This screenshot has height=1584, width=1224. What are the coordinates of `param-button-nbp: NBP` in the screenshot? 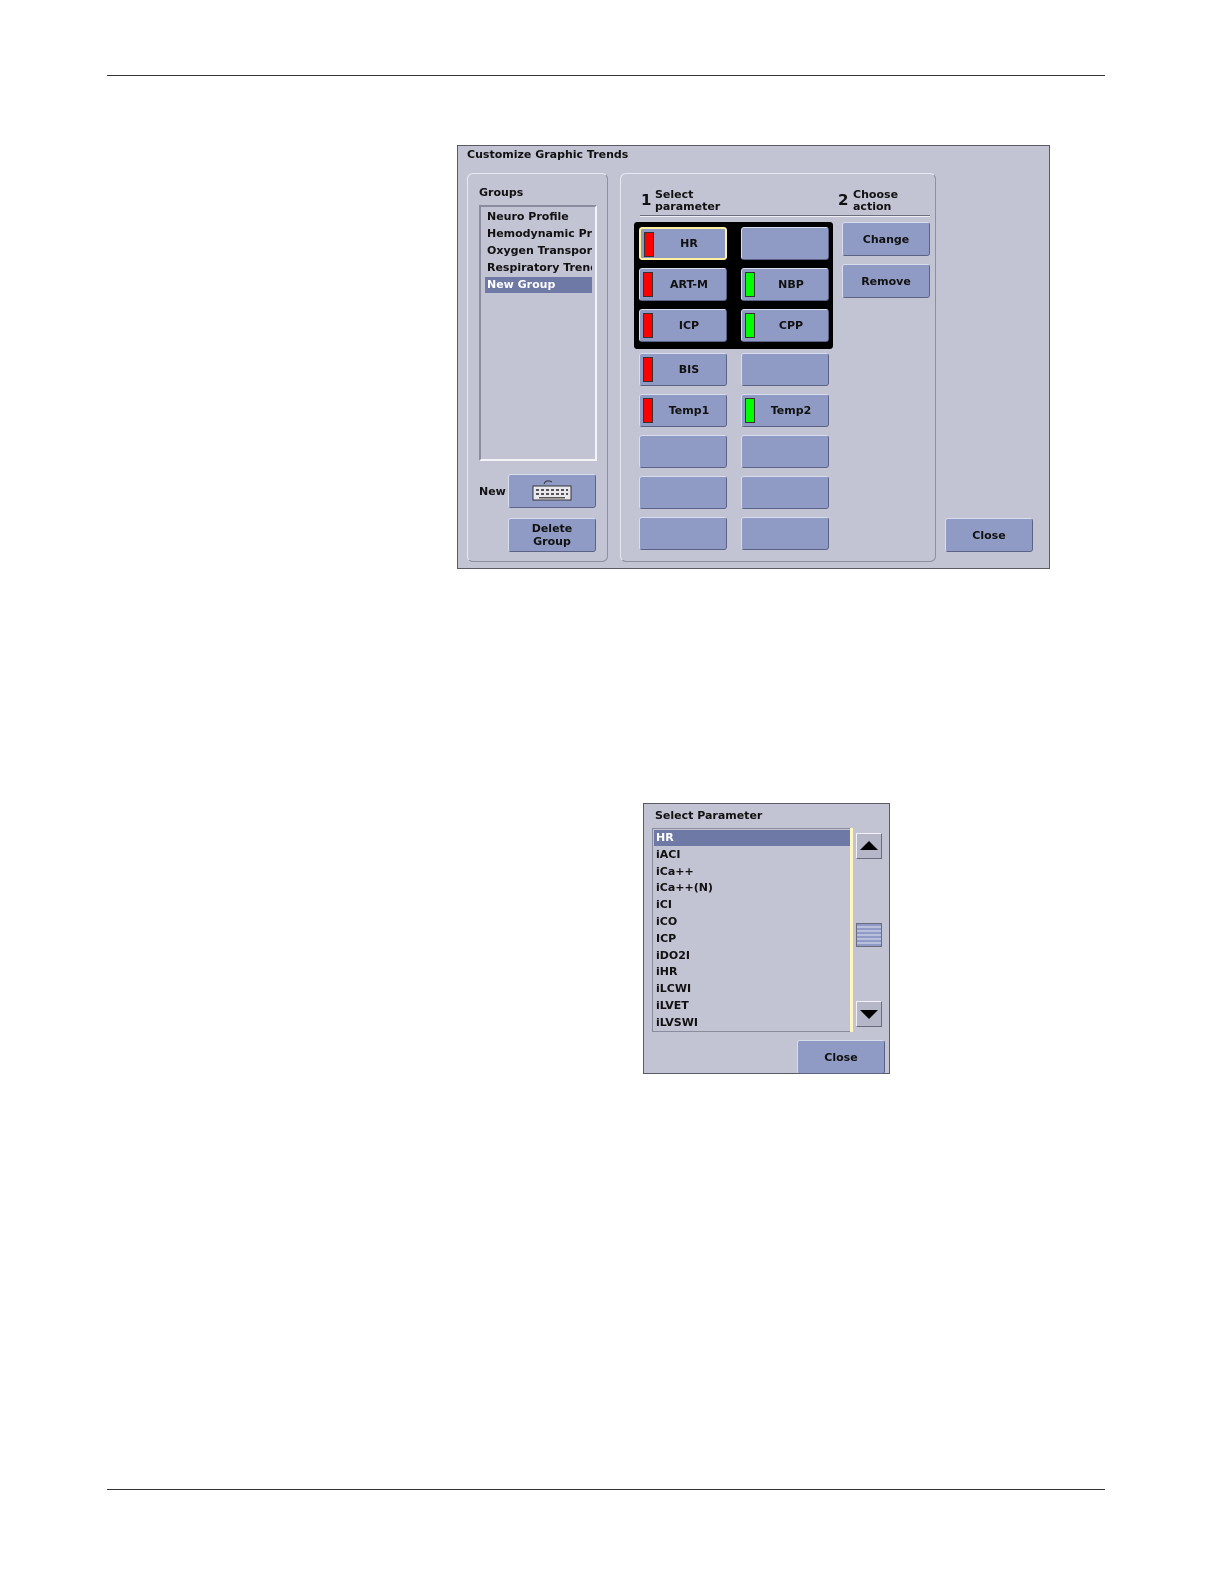 It's located at (785, 284).